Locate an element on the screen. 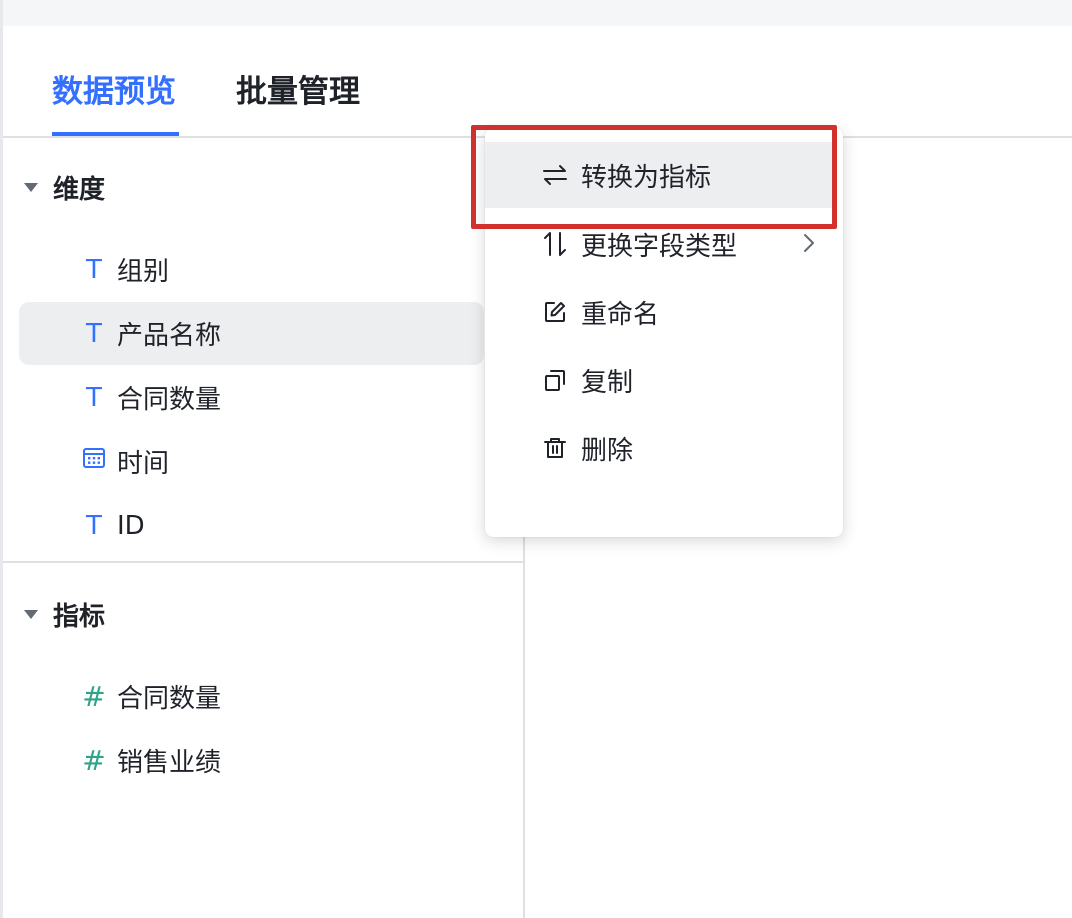 The width and height of the screenshot is (1072, 918). field-label: 时间 is located at coordinates (143, 464).